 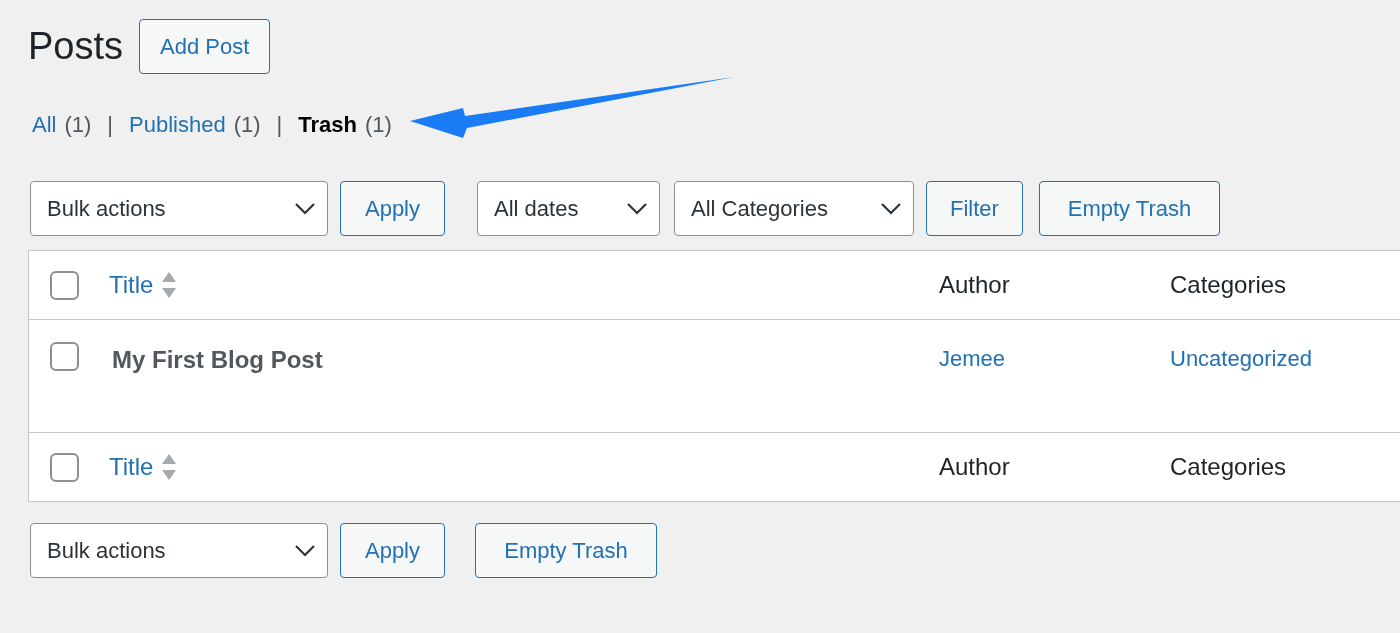 What do you see at coordinates (972, 358) in the screenshot?
I see `author-link: Jemee` at bounding box center [972, 358].